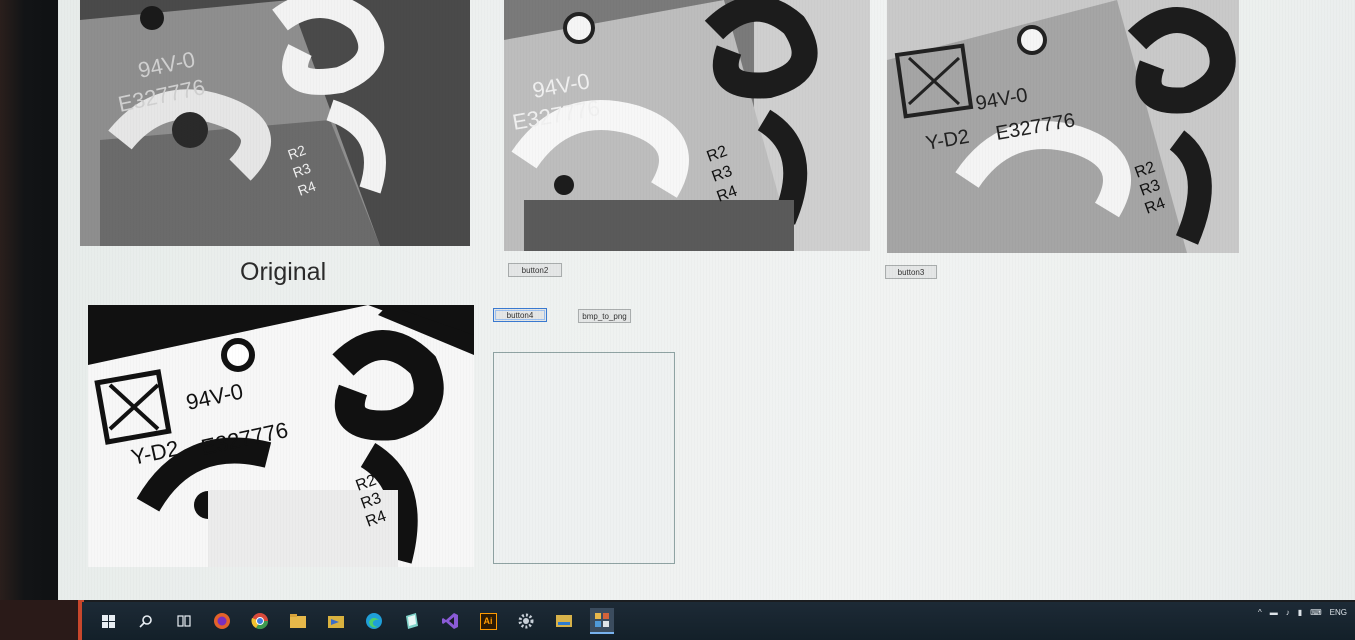 The height and width of the screenshot is (640, 1355). I want to click on app-icon, so click(564, 621).